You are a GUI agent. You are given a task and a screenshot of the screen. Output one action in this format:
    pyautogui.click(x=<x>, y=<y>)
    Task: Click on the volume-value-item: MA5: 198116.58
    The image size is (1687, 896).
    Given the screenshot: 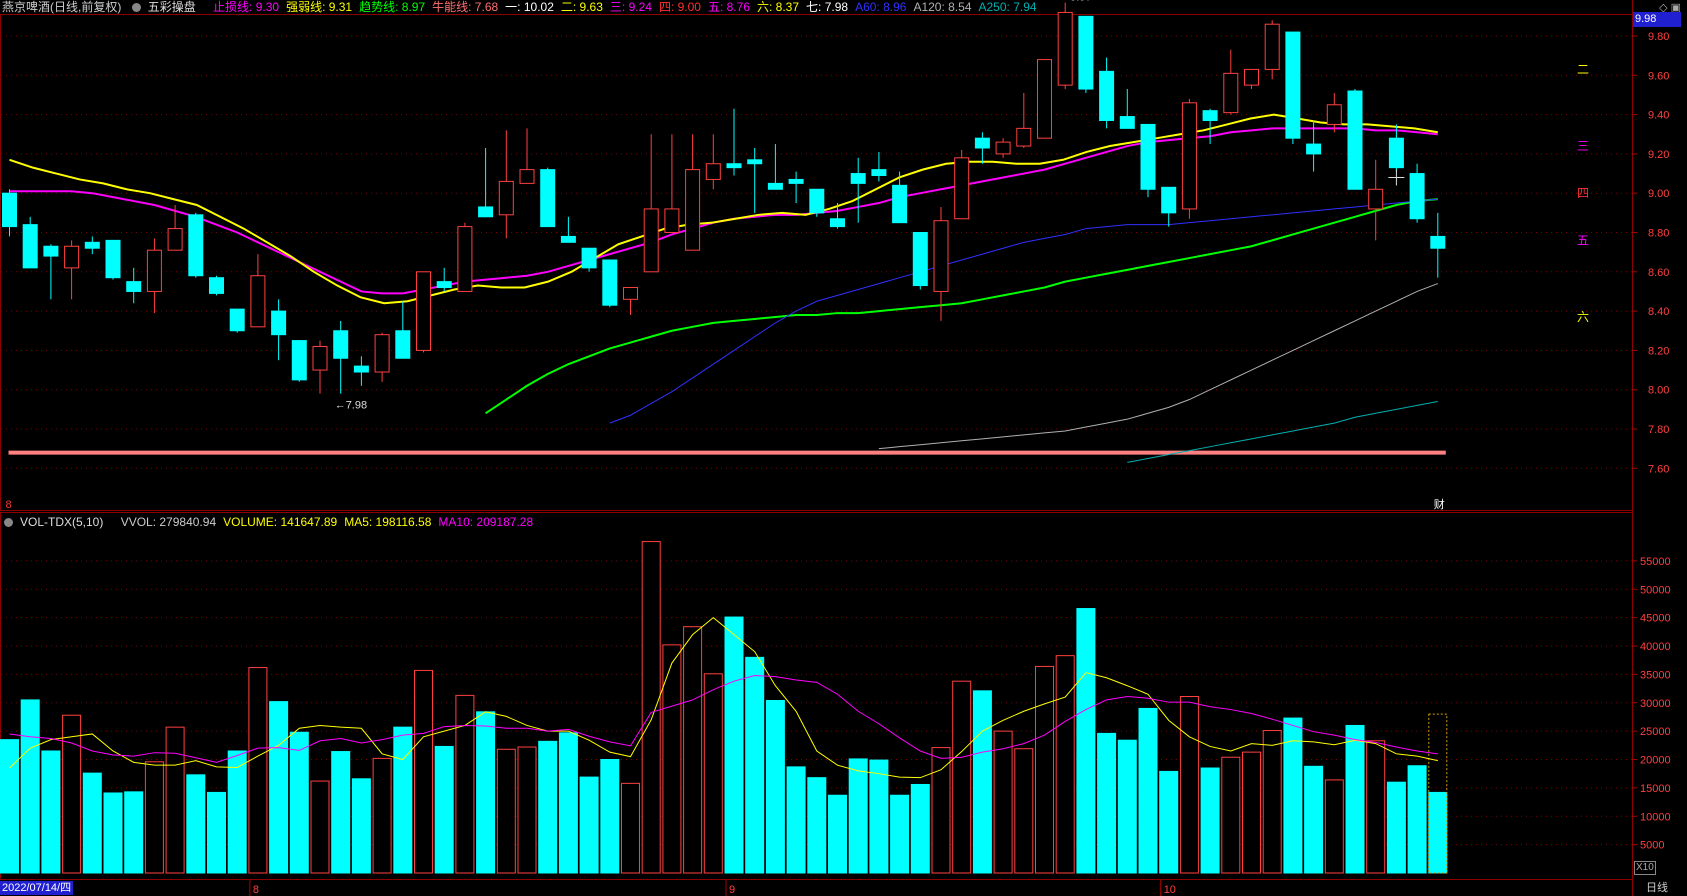 What is the action you would take?
    pyautogui.click(x=388, y=522)
    